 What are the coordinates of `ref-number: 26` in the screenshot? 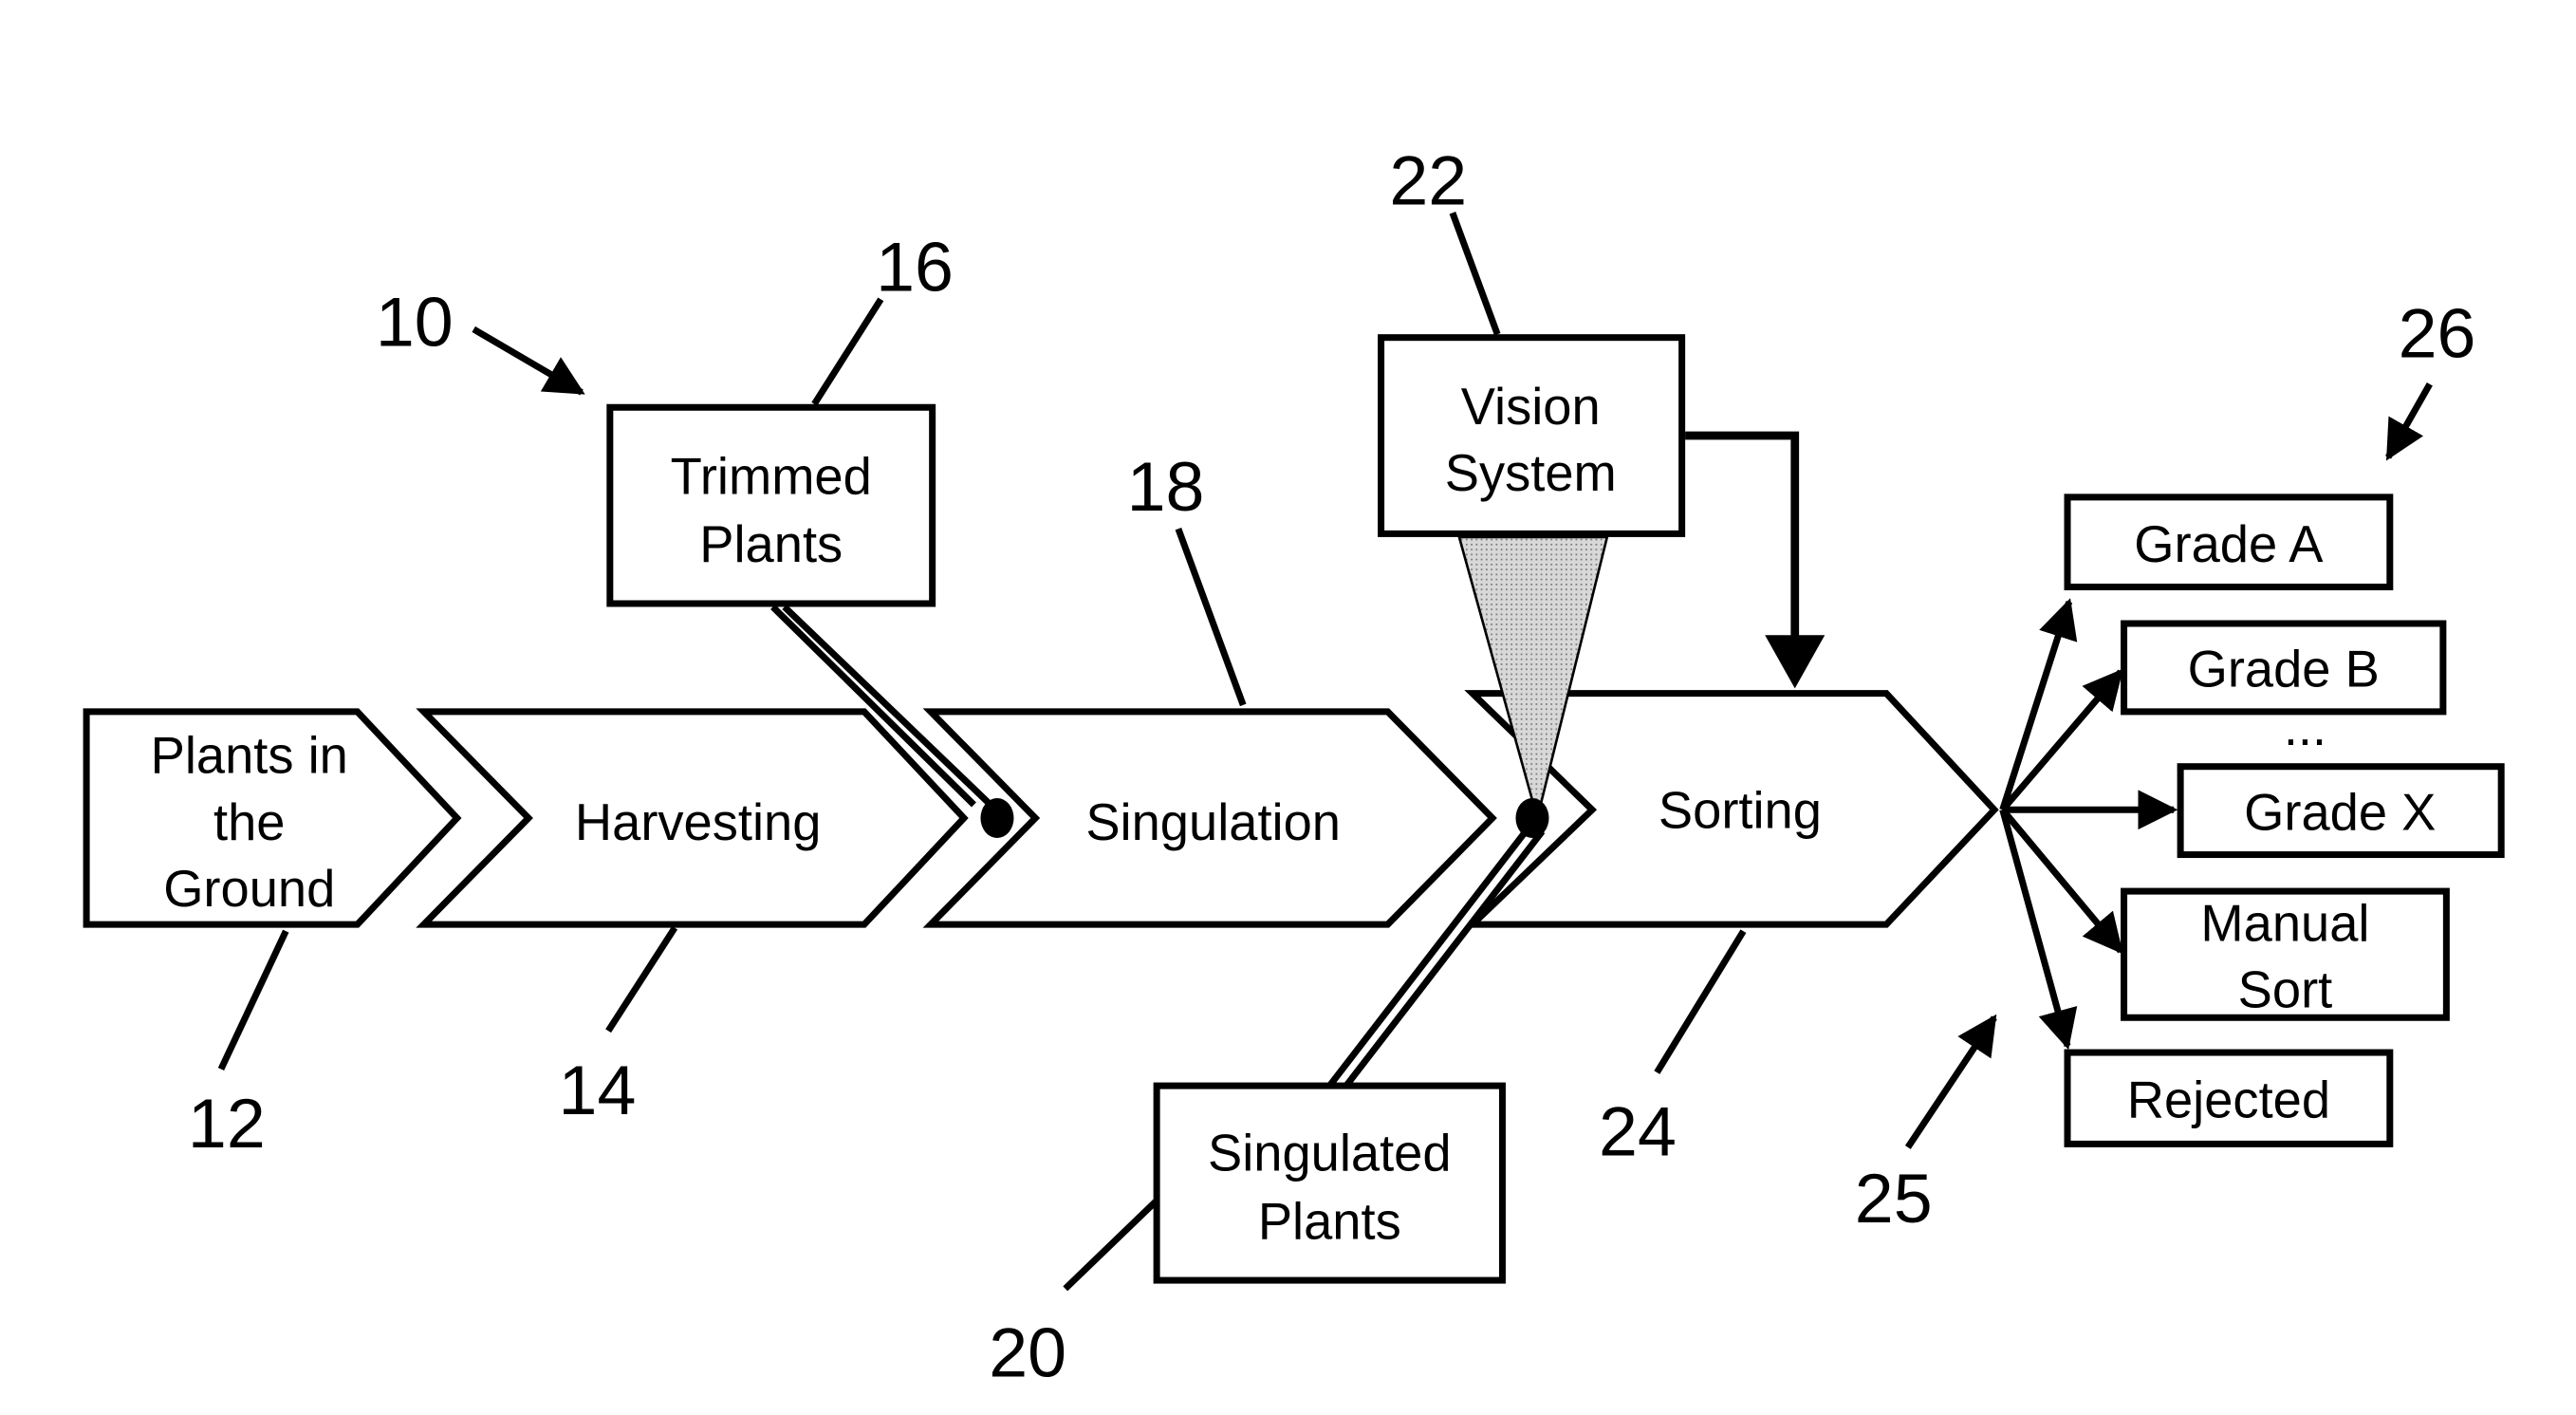 It's located at (2437, 333).